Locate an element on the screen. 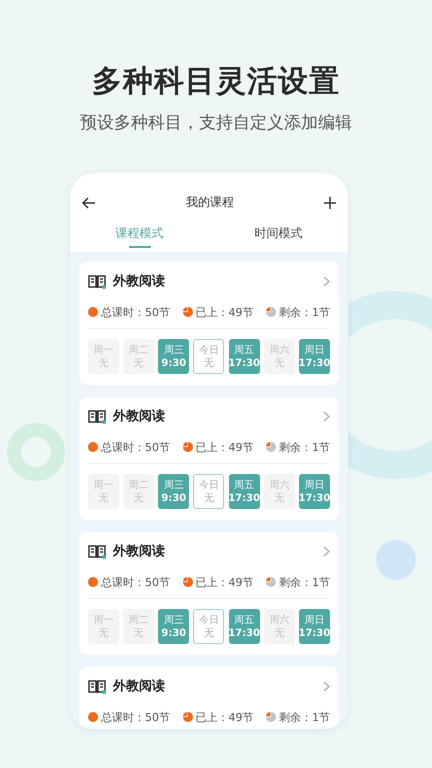 The height and width of the screenshot is (768, 432). headline: 多种科目灵活设置 is located at coordinates (216, 82).